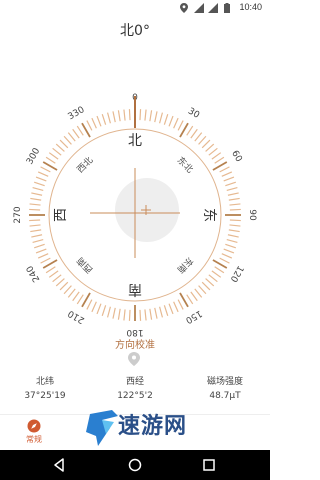  What do you see at coordinates (134, 382) in the screenshot?
I see `longitude-label: 西经` at bounding box center [134, 382].